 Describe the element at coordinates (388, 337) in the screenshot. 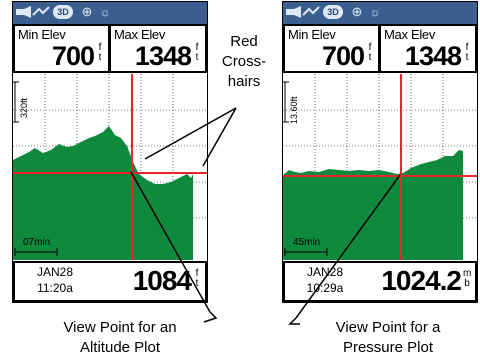

I see `pressure-annotation: View Point for a Pressure Plot` at that location.